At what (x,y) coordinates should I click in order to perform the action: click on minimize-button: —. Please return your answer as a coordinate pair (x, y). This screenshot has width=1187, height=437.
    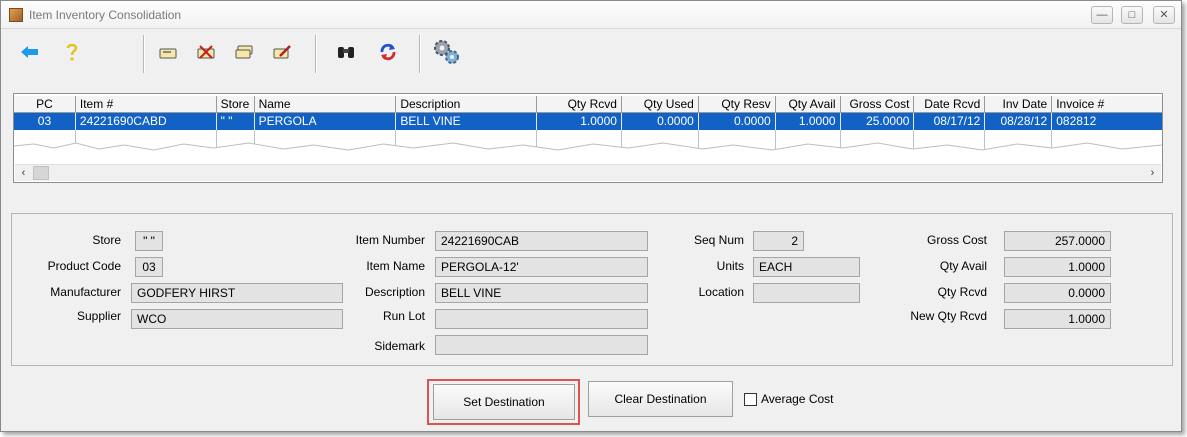
    Looking at the image, I should click on (1102, 15).